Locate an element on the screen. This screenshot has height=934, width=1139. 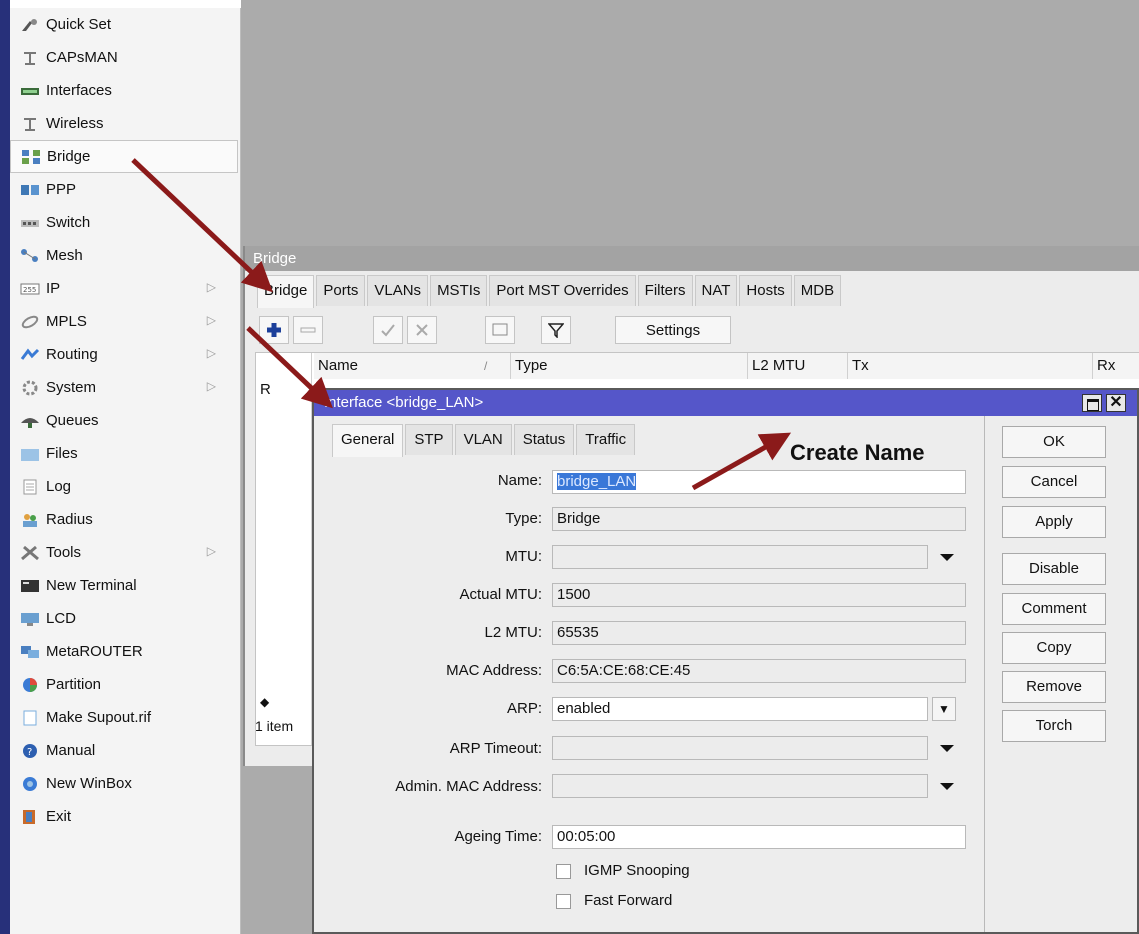
arrow-to-name-field is located at coordinates (741, 461).